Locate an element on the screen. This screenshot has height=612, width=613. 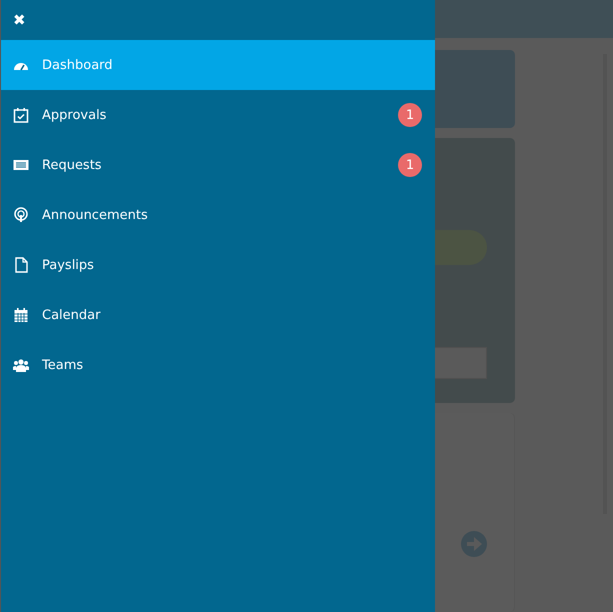
document-icon is located at coordinates (21, 265).